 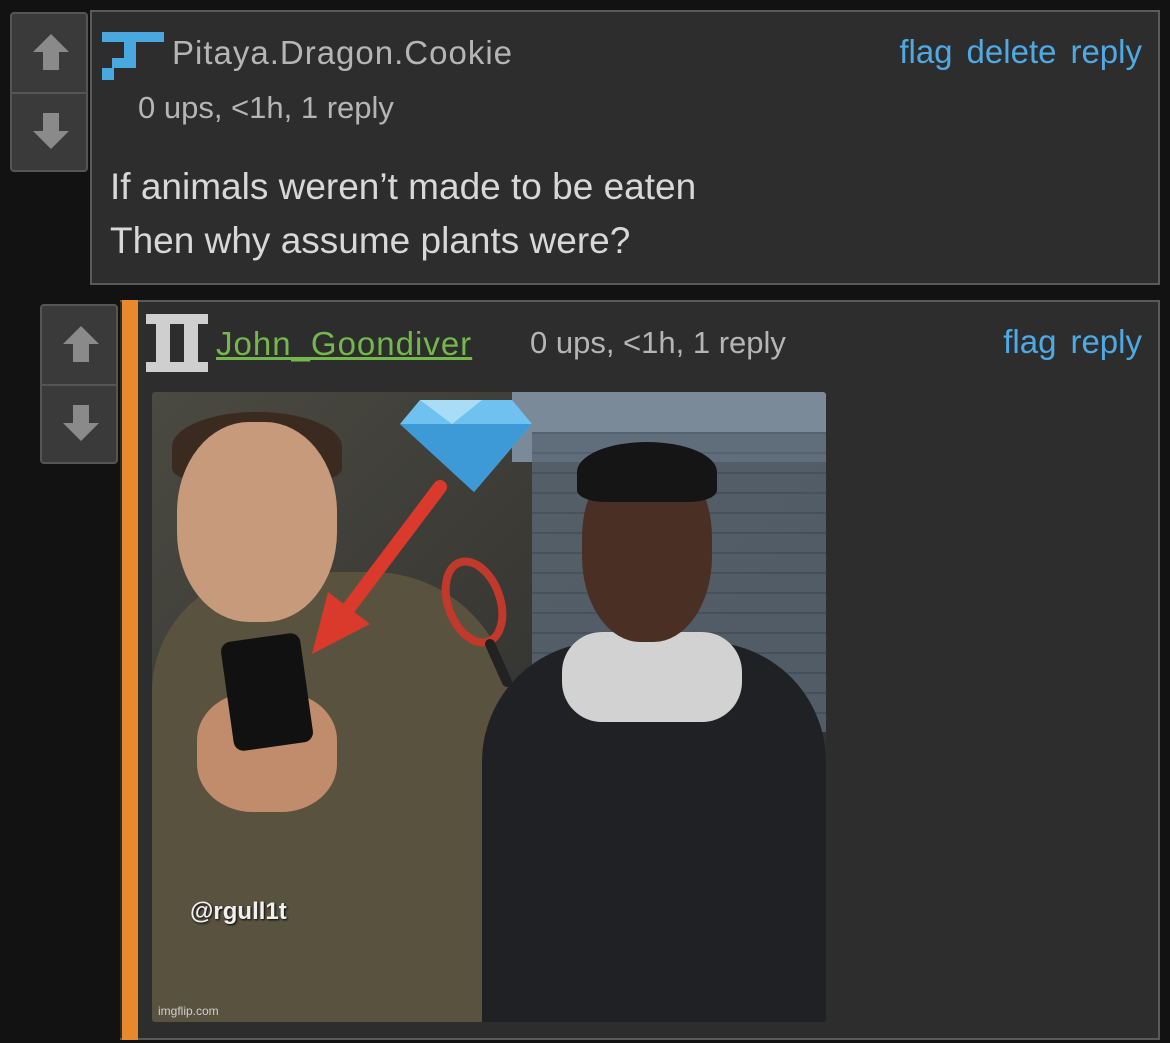 What do you see at coordinates (1065, 342) in the screenshot?
I see `comment-actions: flag reply` at bounding box center [1065, 342].